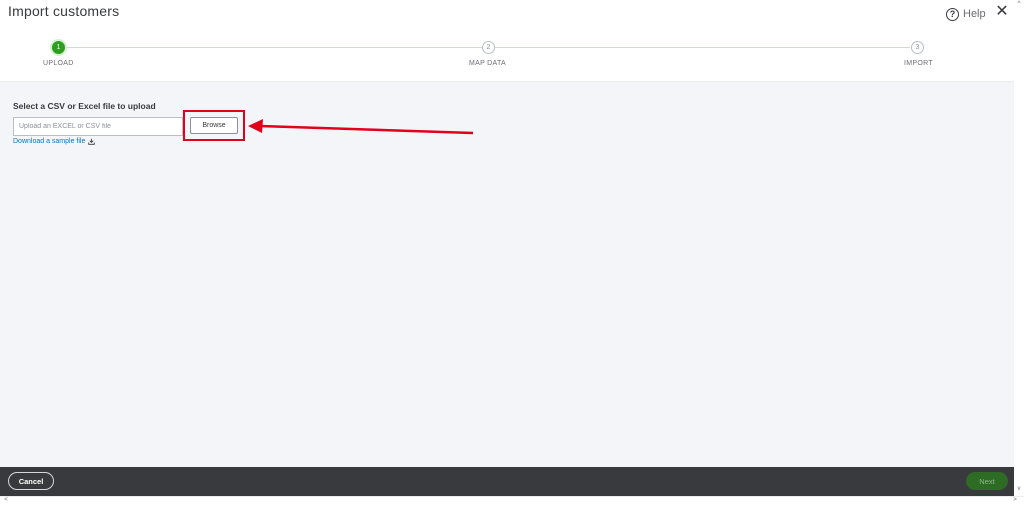 This screenshot has width=1024, height=505. Describe the element at coordinates (255, 126) in the screenshot. I see `arrow-head` at that location.